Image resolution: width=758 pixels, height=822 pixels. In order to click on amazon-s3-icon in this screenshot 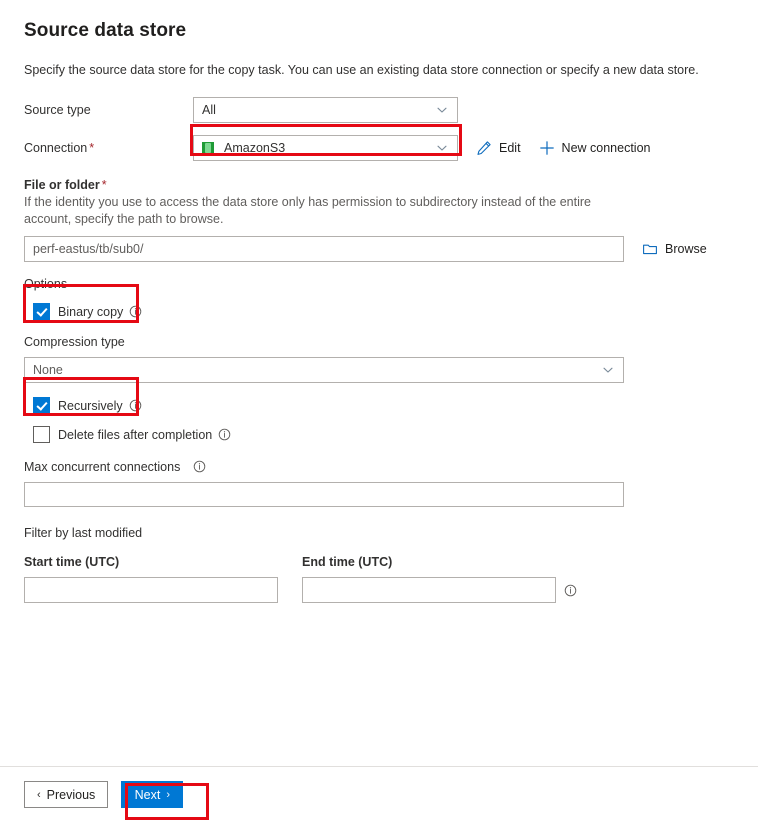, I will do `click(208, 148)`.